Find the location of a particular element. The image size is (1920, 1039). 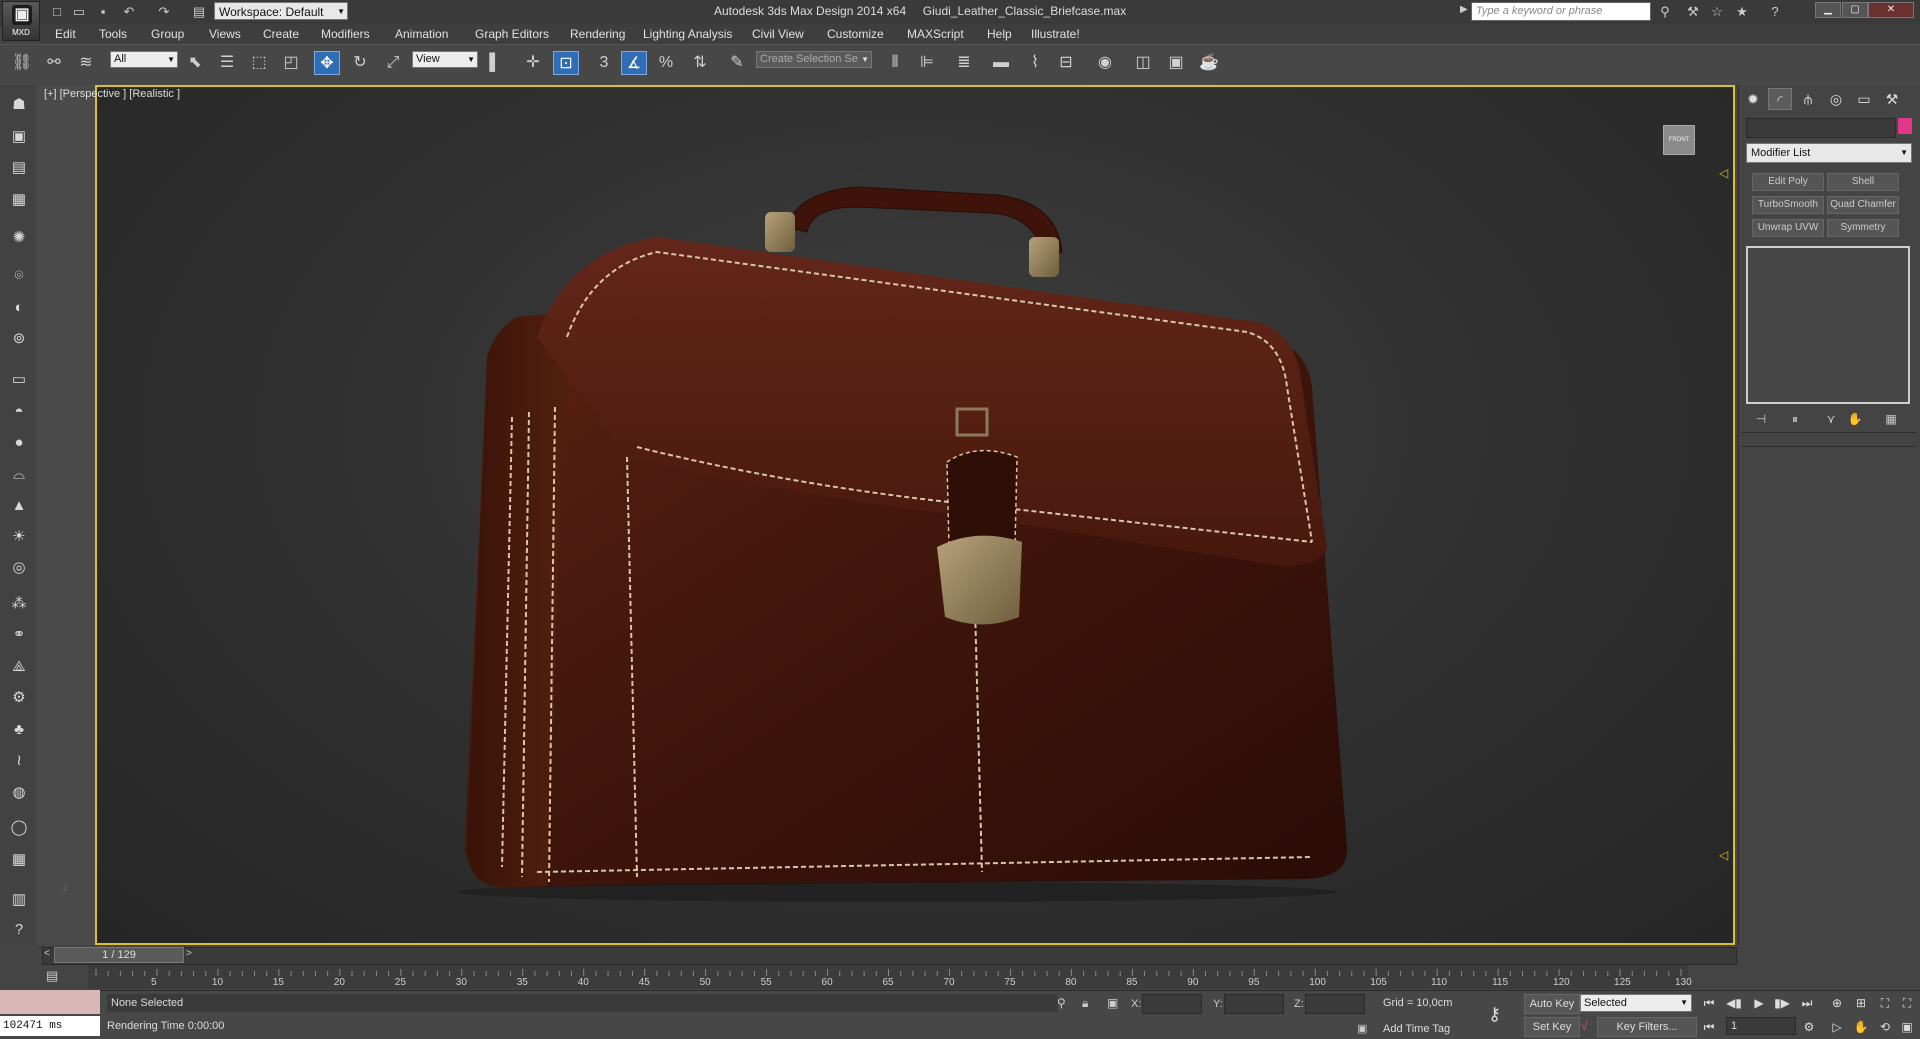

utilities-icon: ⚒ is located at coordinates (1892, 99).